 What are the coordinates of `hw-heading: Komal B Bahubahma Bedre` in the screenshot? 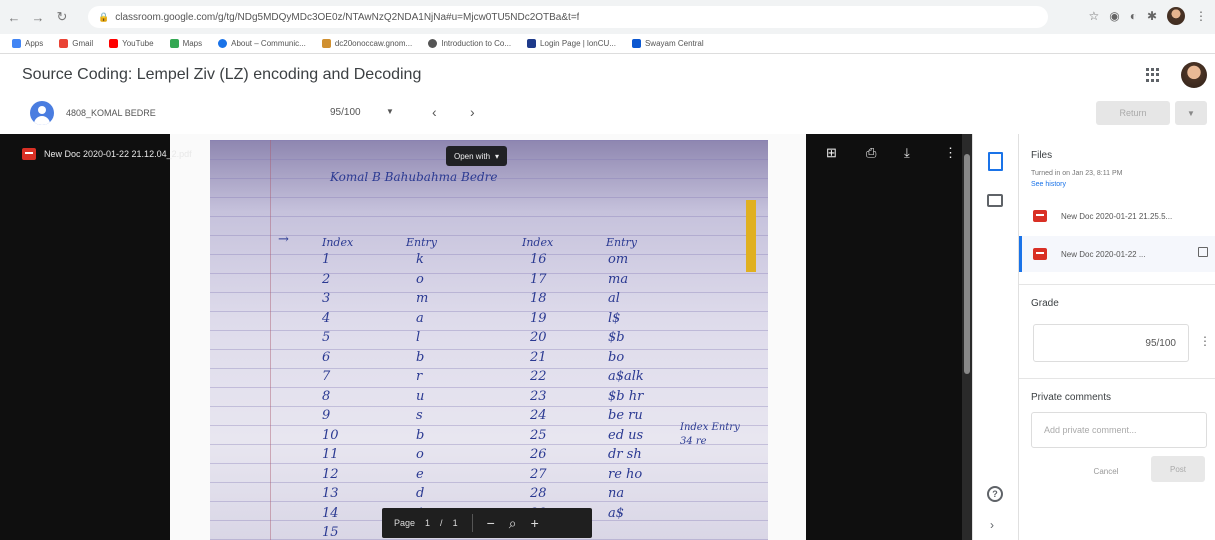 It's located at (414, 177).